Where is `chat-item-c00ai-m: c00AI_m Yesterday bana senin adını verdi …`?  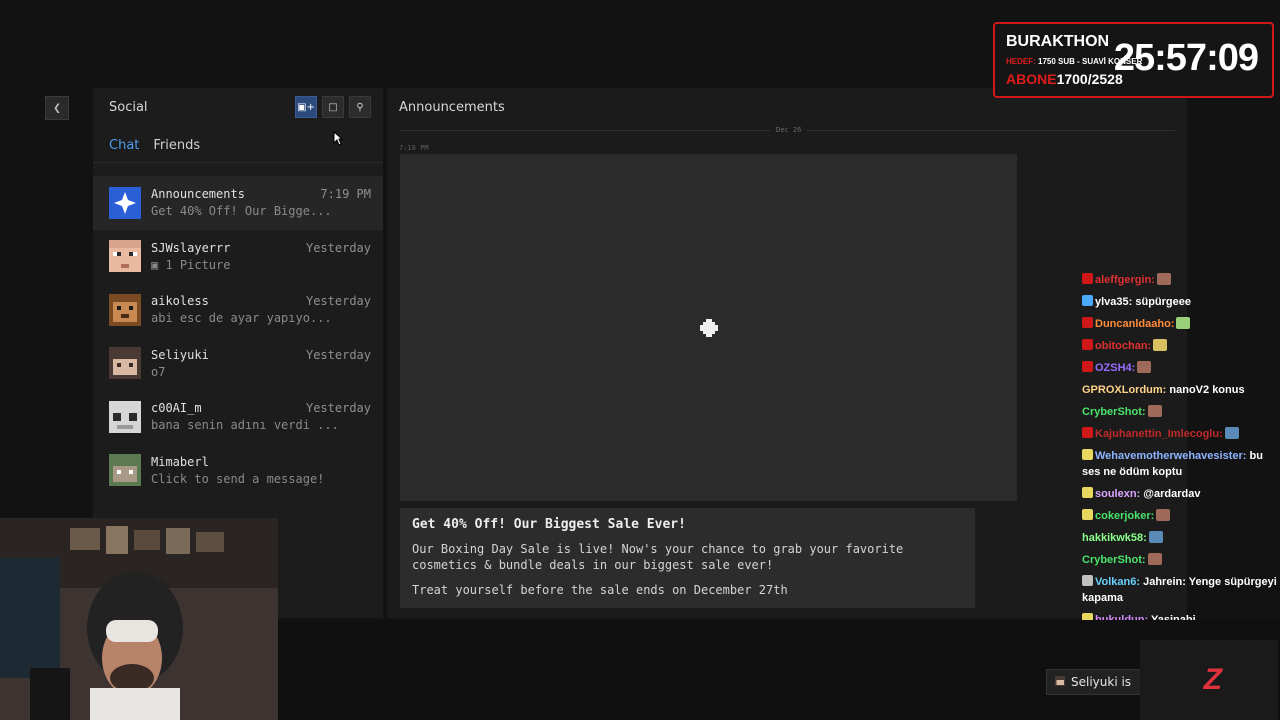 chat-item-c00ai-m: c00AI_m Yesterday bana senin adını verdi … is located at coordinates (238, 417).